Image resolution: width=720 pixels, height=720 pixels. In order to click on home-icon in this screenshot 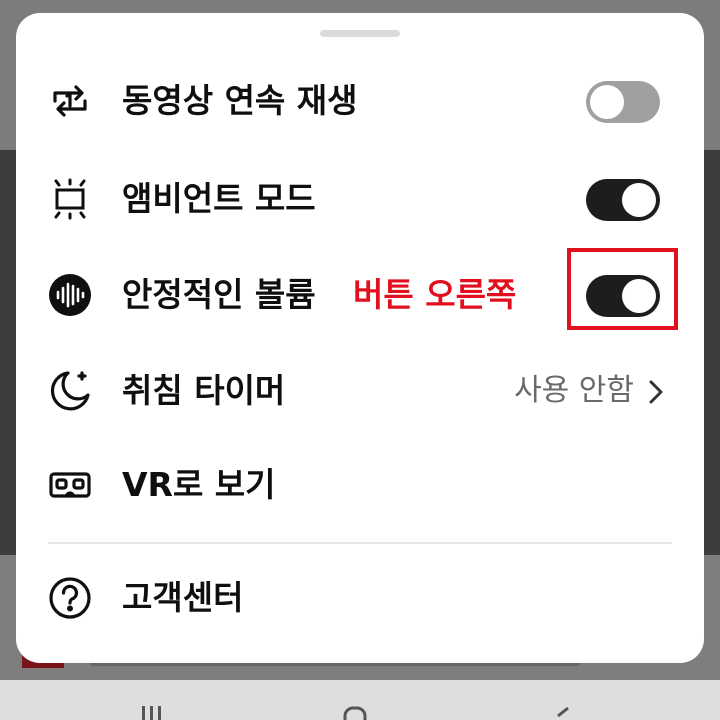, I will do `click(355, 710)`.